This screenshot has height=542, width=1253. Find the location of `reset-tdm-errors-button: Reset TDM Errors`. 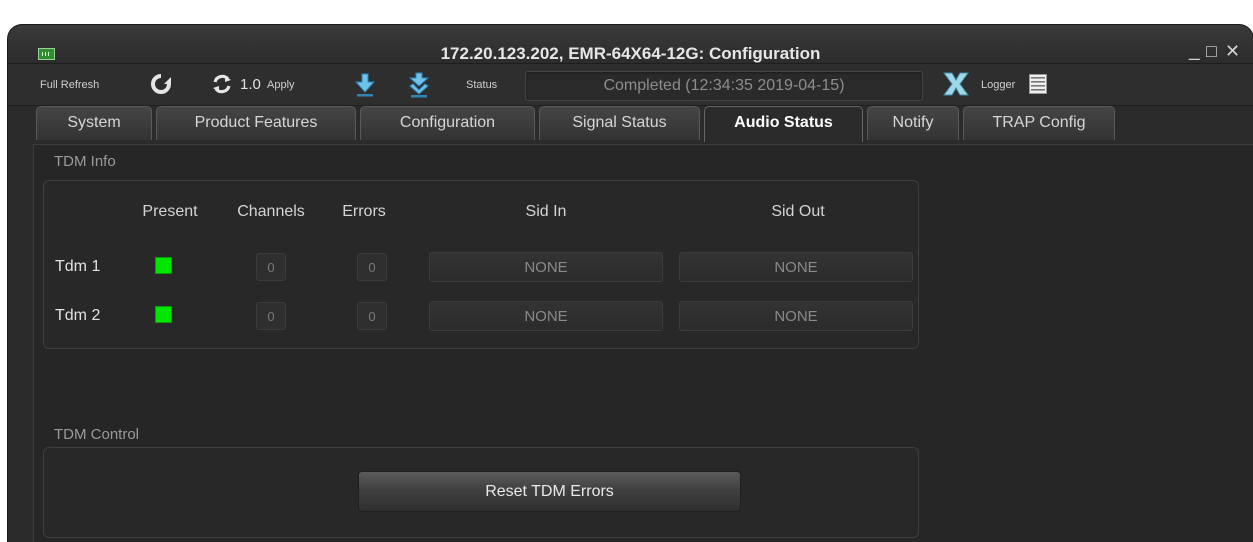

reset-tdm-errors-button: Reset TDM Errors is located at coordinates (549, 491).